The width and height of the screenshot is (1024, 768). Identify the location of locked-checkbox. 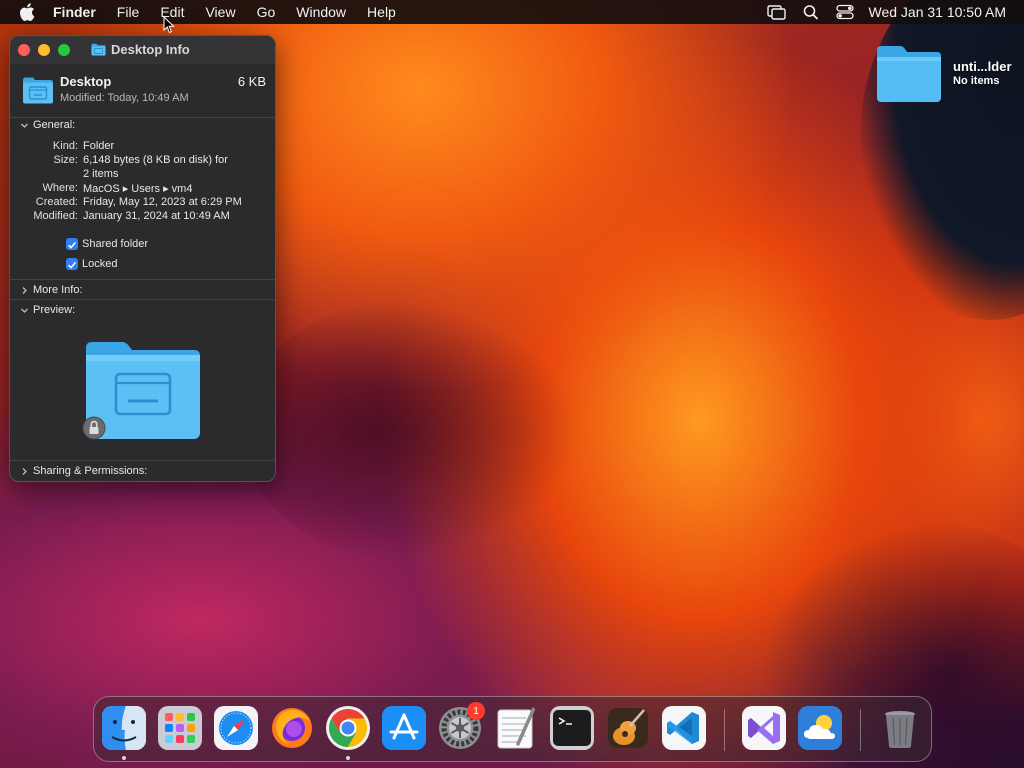
(72, 264).